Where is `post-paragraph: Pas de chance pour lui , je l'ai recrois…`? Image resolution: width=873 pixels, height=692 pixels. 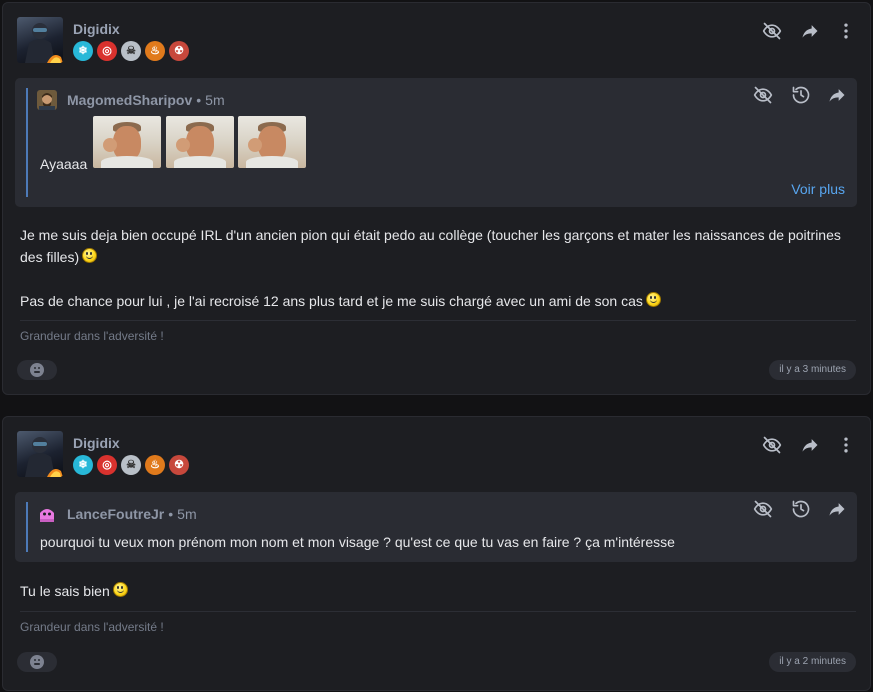
post-paragraph: Pas de chance pour lui , je l'ai recrois… is located at coordinates (440, 301).